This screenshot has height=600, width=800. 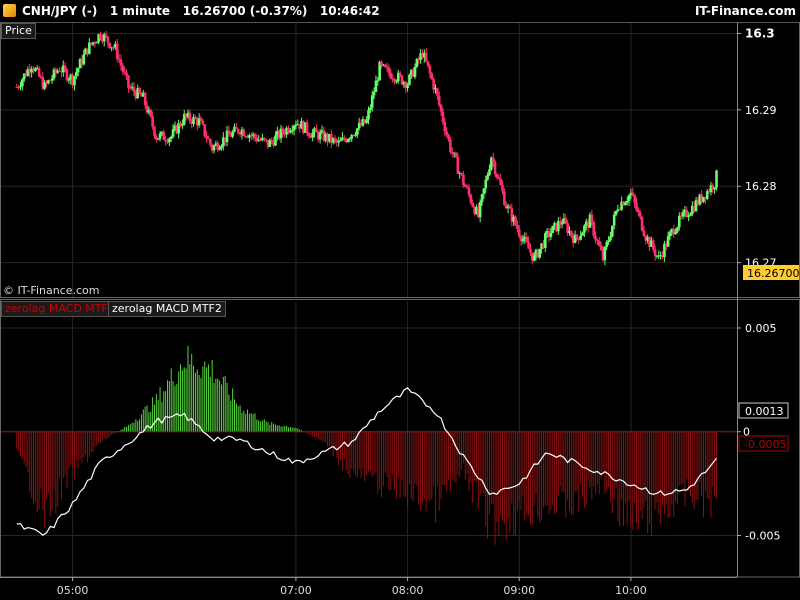 What do you see at coordinates (56, 309) in the screenshot?
I see `indicator-label-1: zerolag MACD MTF` at bounding box center [56, 309].